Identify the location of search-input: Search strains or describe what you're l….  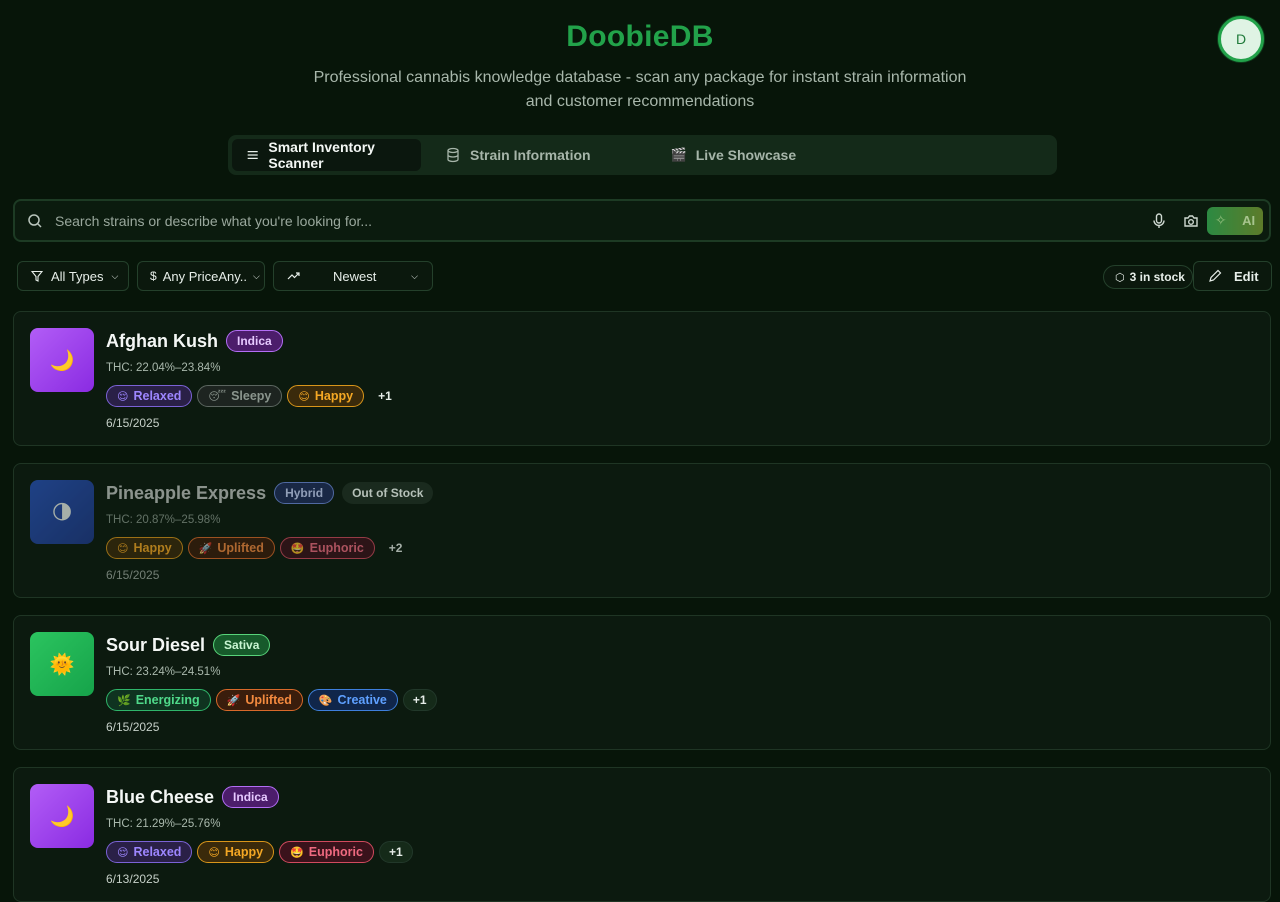
(599, 221).